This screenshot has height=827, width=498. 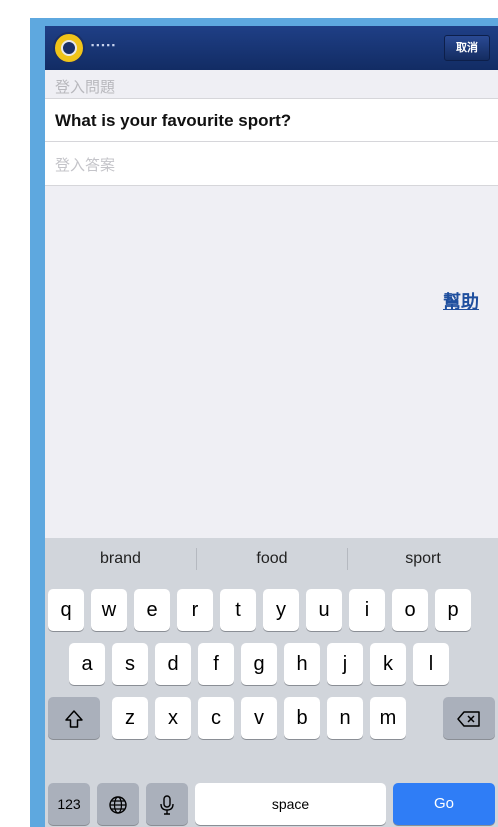 What do you see at coordinates (388, 664) in the screenshot?
I see `key-k: k` at bounding box center [388, 664].